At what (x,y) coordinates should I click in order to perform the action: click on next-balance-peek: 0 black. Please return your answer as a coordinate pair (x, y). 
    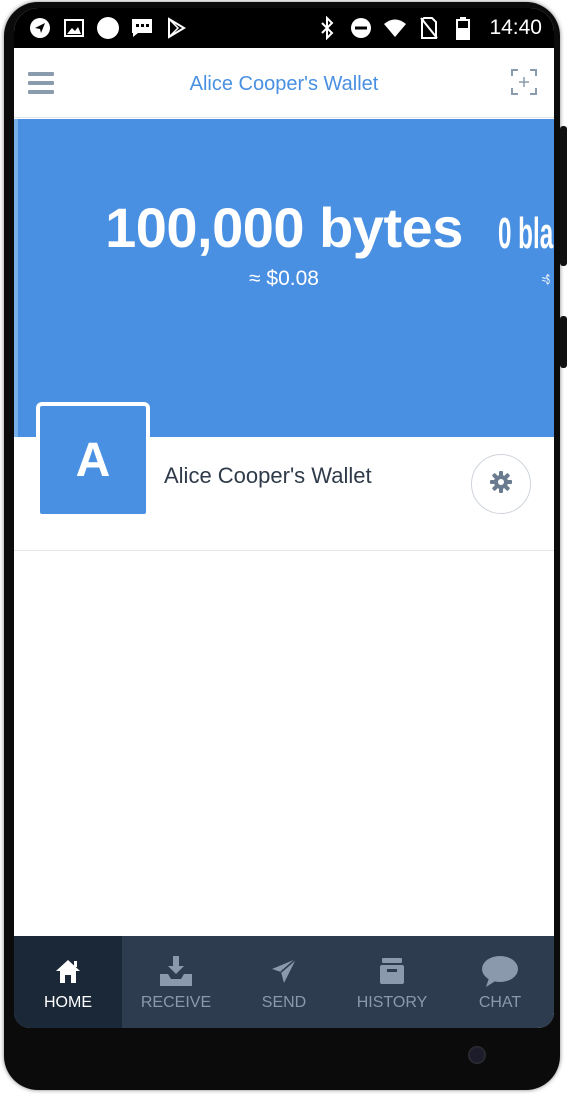
    Looking at the image, I should click on (526, 233).